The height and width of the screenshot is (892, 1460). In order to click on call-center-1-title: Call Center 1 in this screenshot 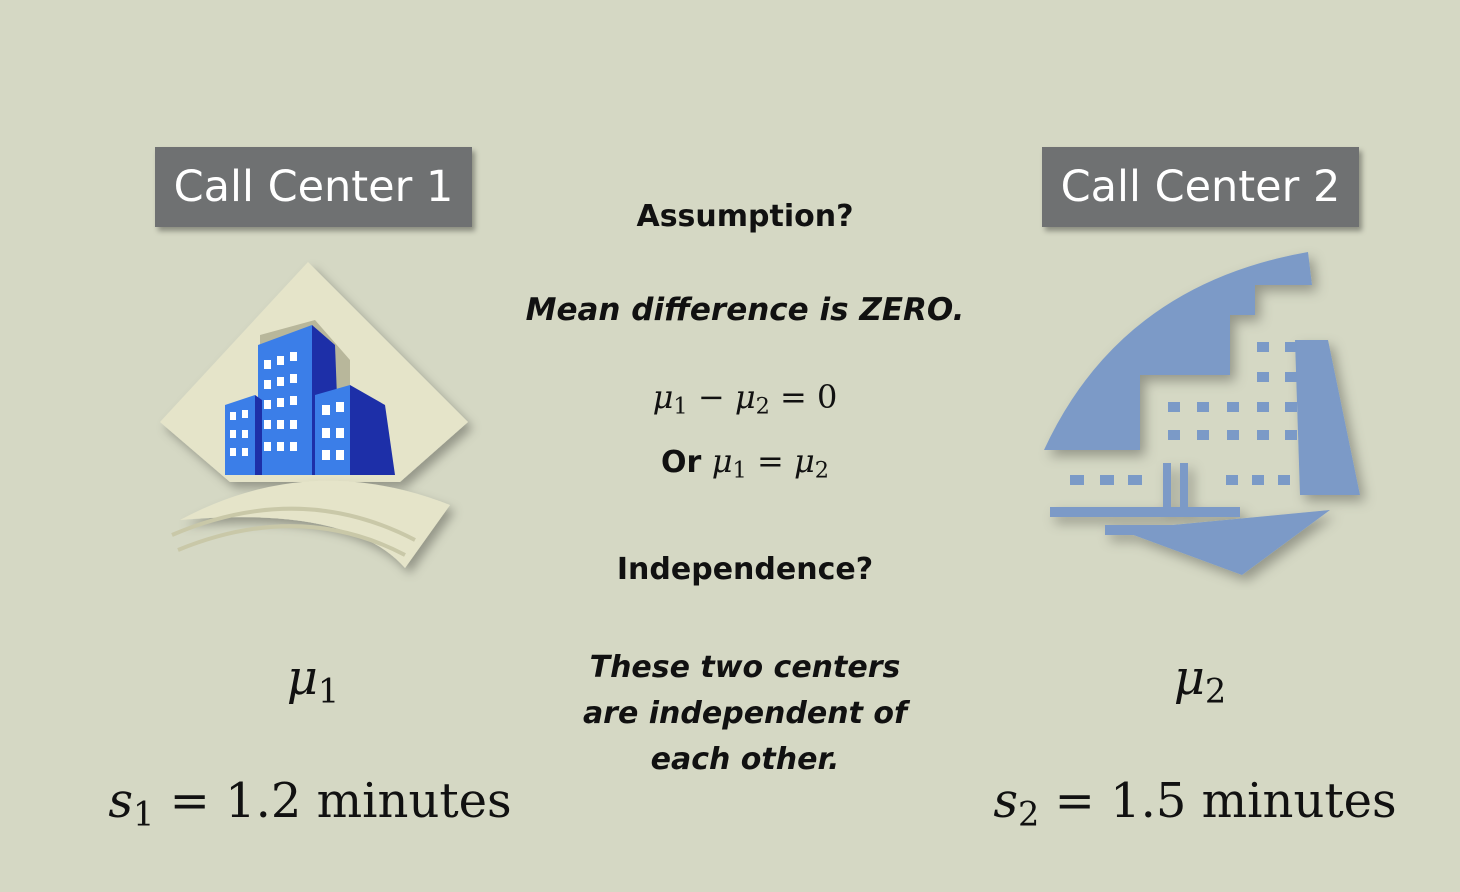, I will do `click(313, 187)`.